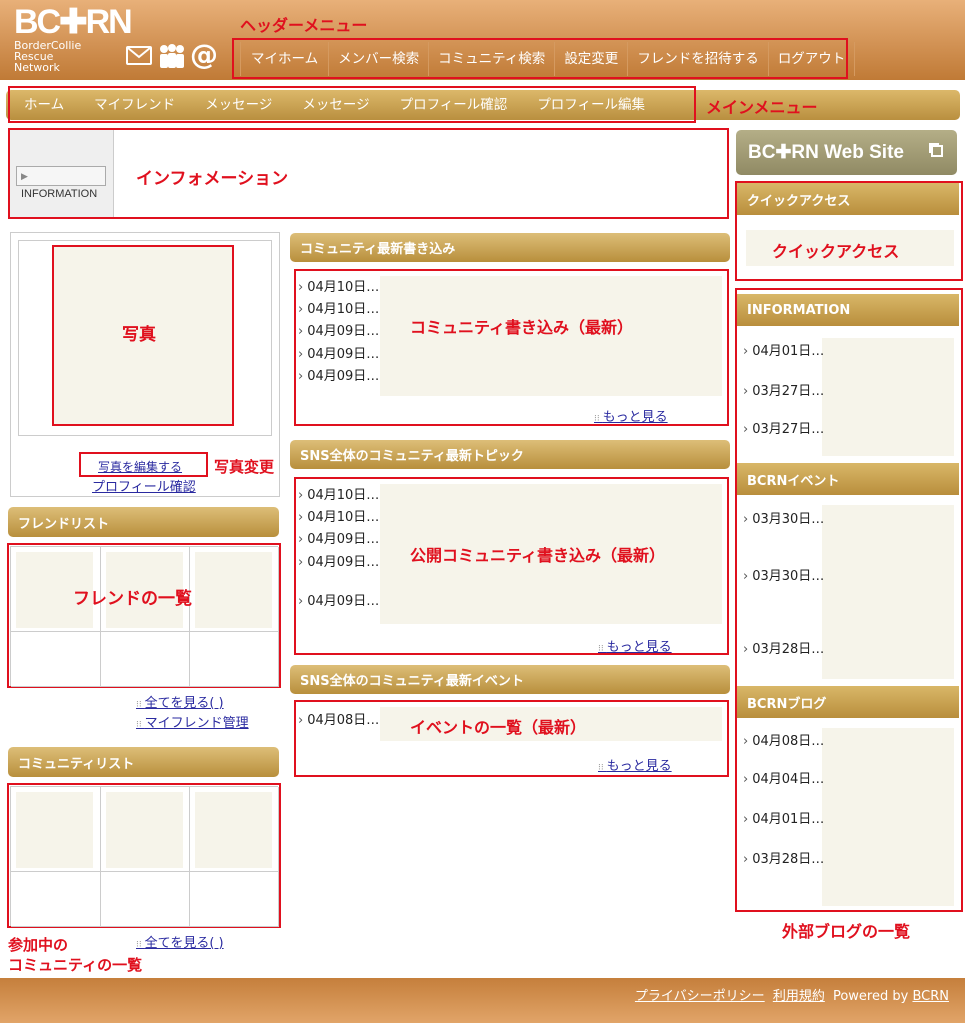 This screenshot has width=965, height=1023. Describe the element at coordinates (930, 996) in the screenshot. I see `bcrn-link: BCRN` at that location.